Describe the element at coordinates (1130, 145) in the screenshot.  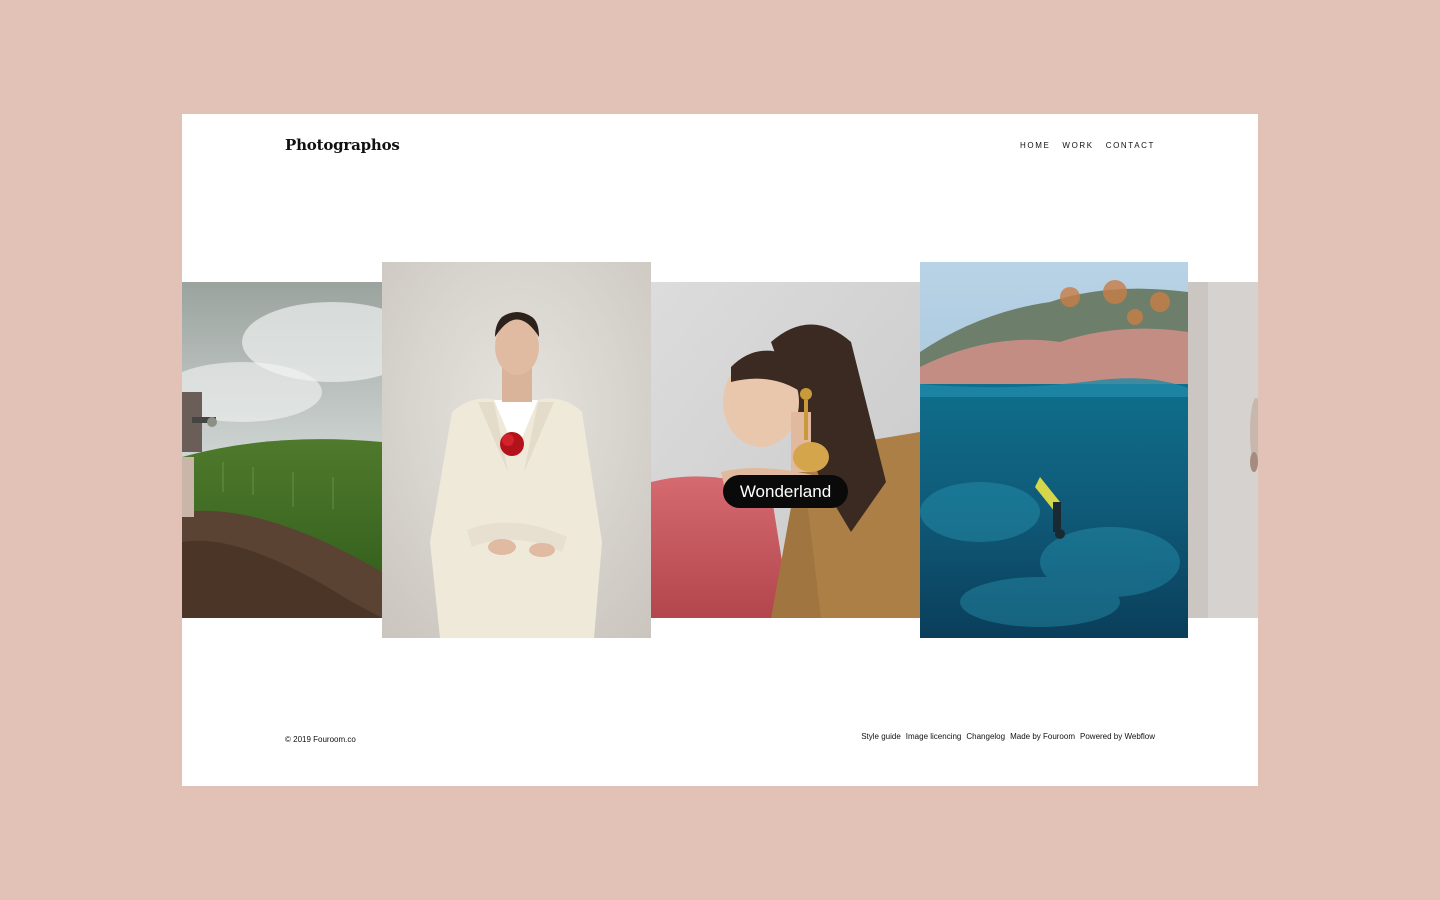
I see `nav-contact-link: CONTACT` at that location.